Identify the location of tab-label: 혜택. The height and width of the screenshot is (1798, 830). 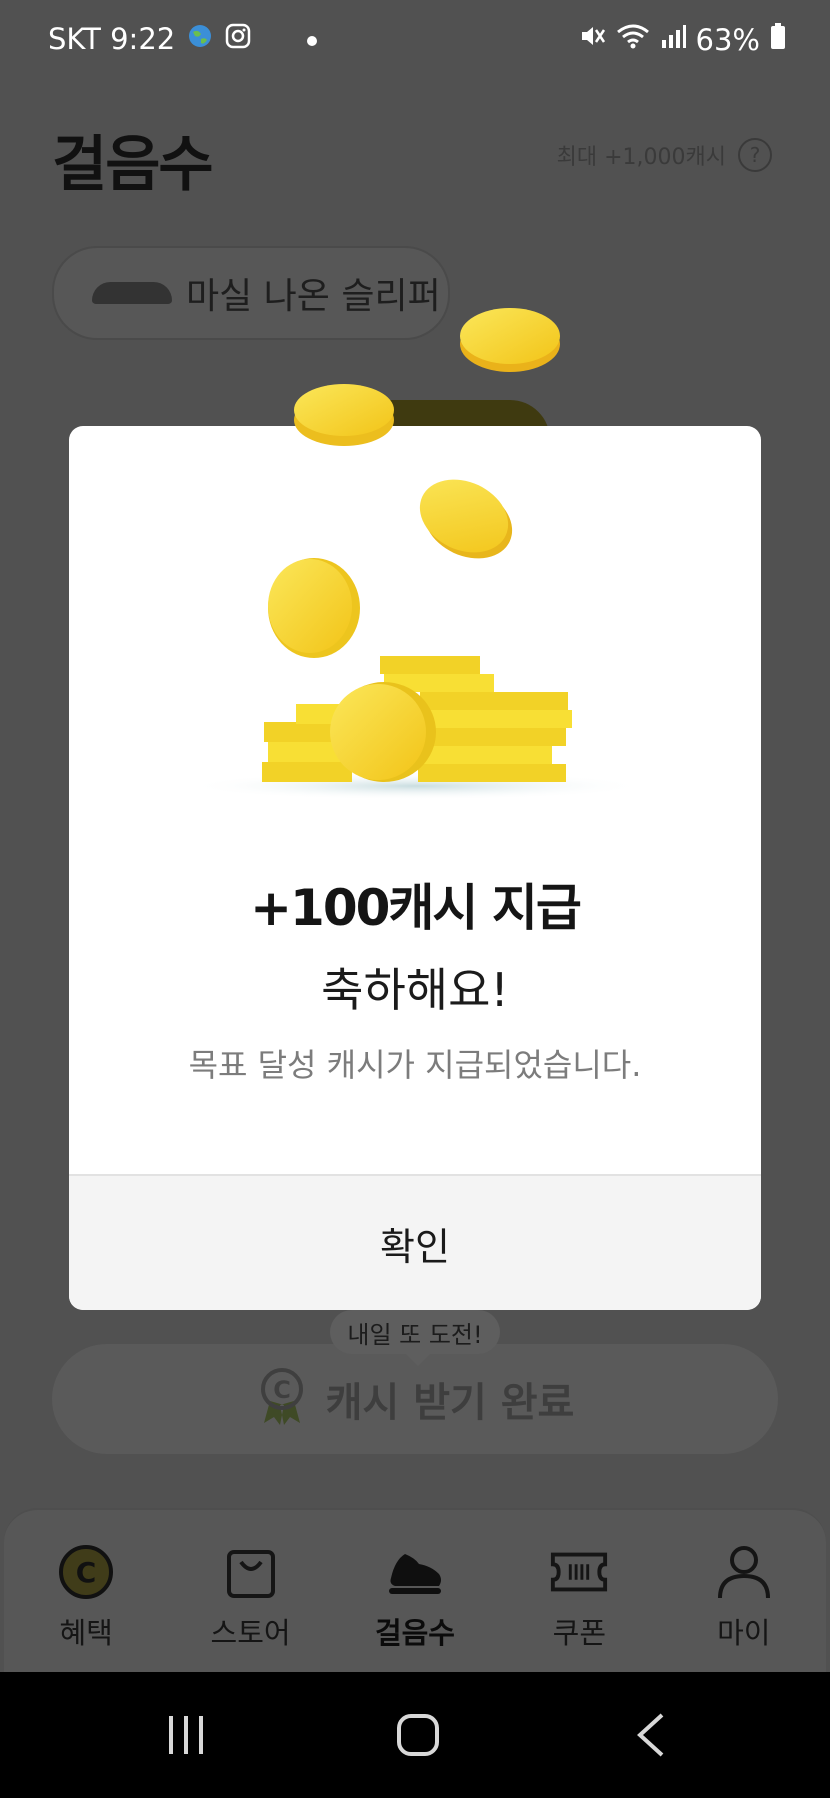
(86, 1633).